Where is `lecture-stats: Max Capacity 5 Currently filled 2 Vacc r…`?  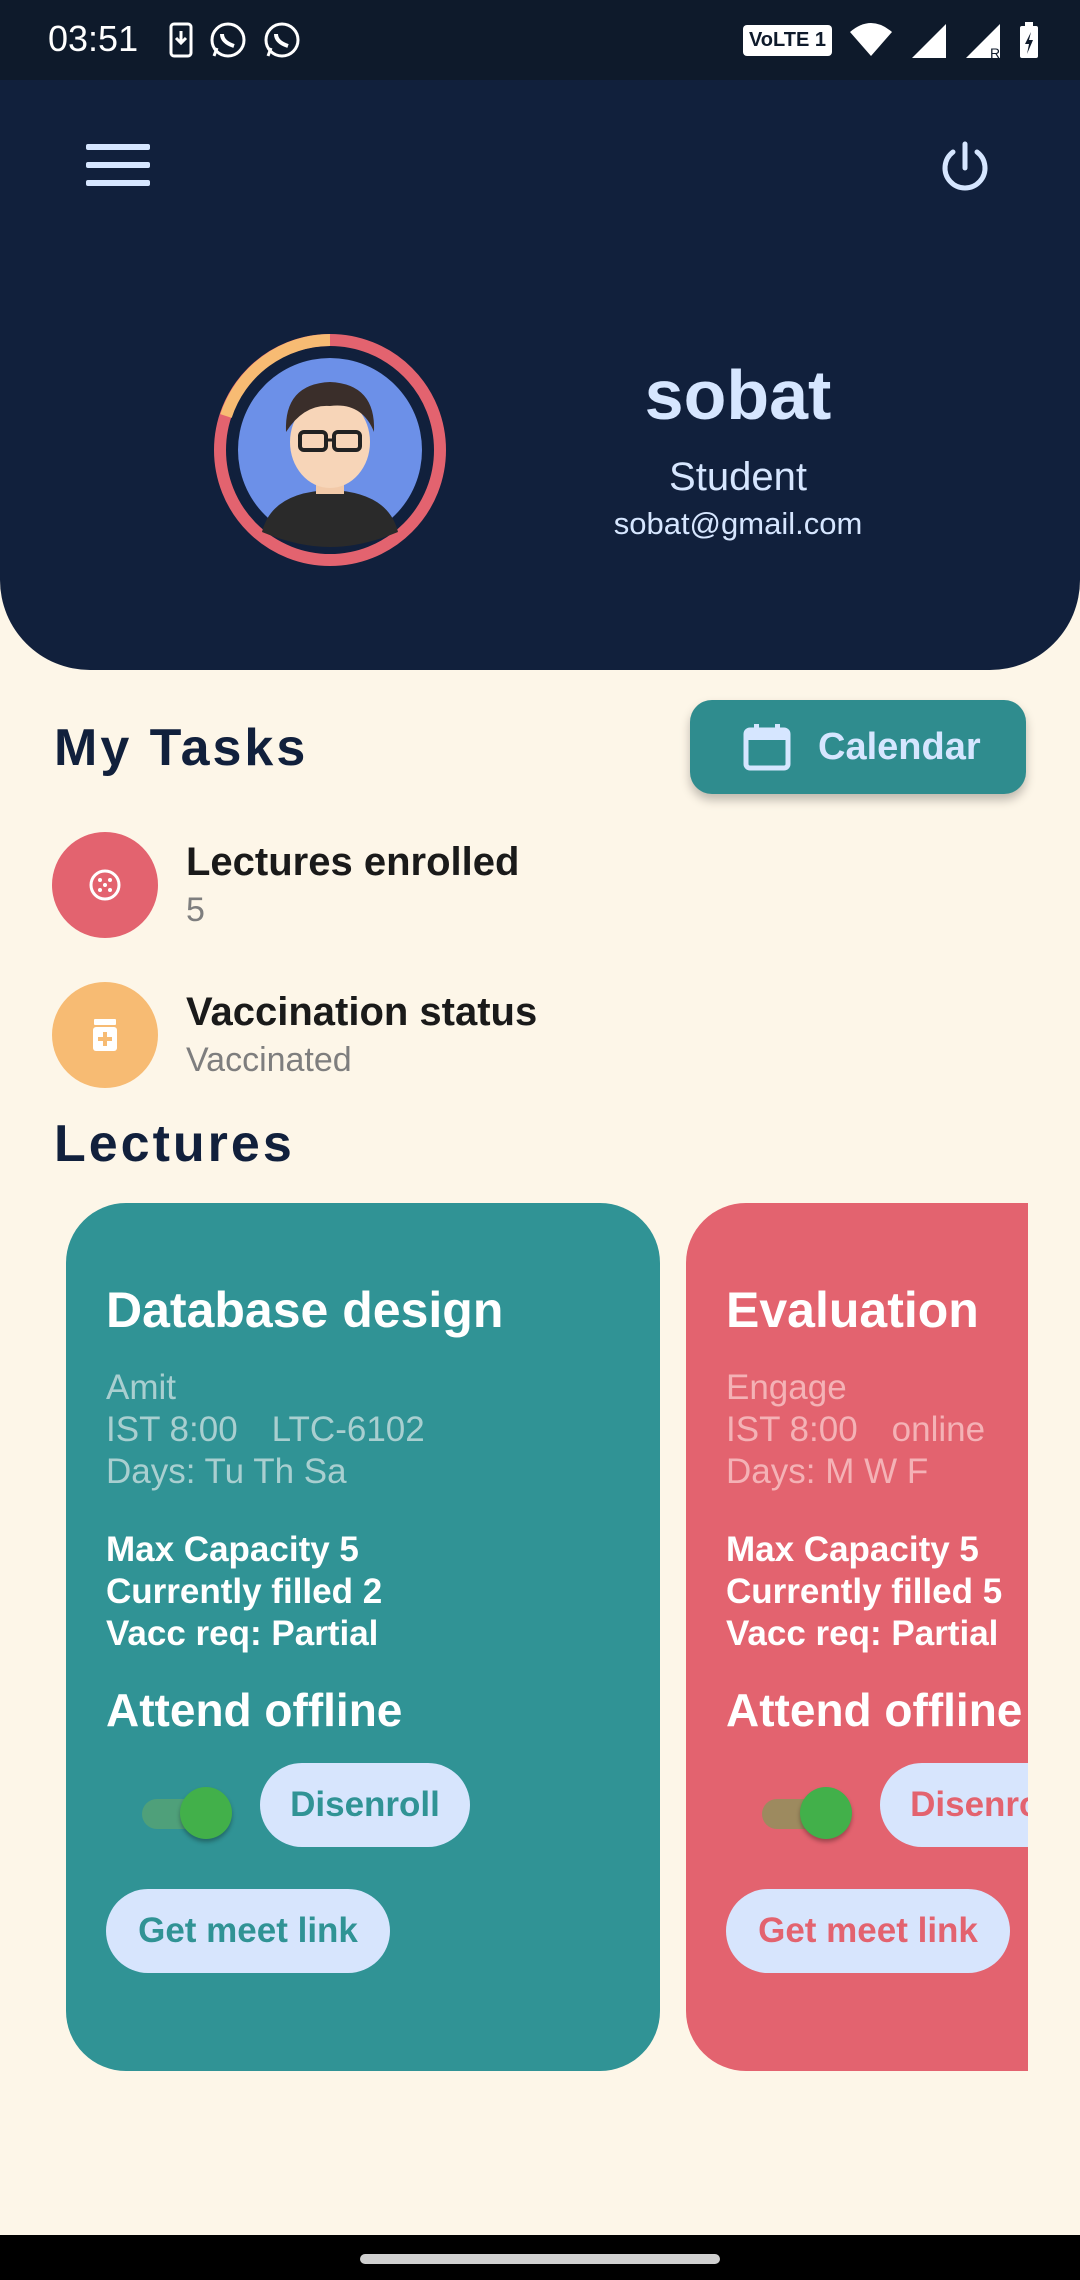
lecture-stats: Max Capacity 5 Currently filled 2 Vacc r… is located at coordinates (244, 1592).